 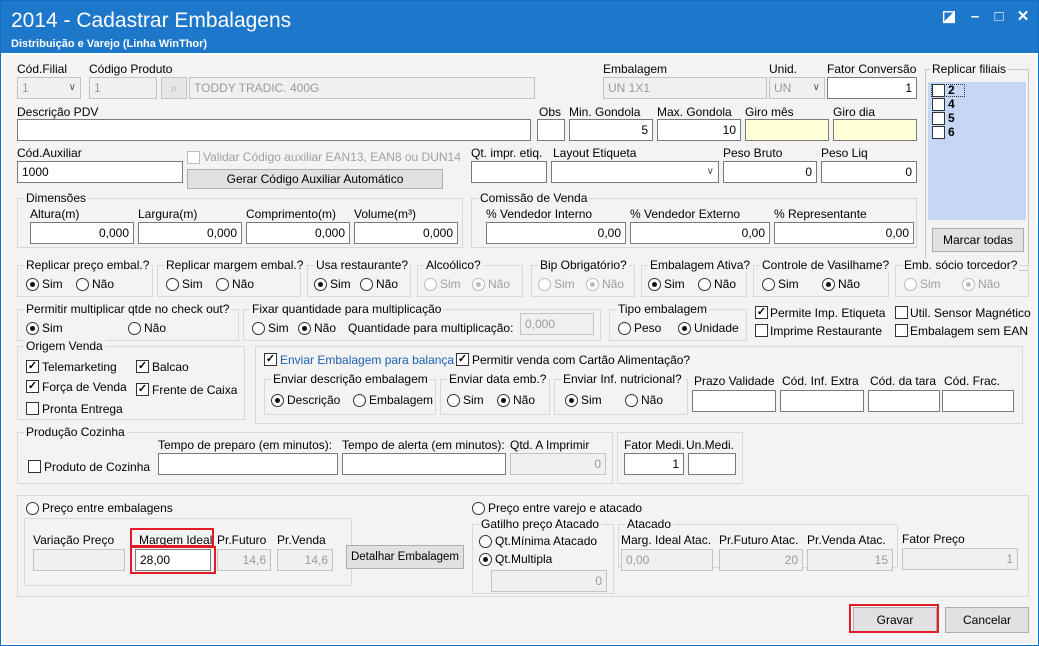 I want to click on qt-multipla-radio, so click(x=485, y=559).